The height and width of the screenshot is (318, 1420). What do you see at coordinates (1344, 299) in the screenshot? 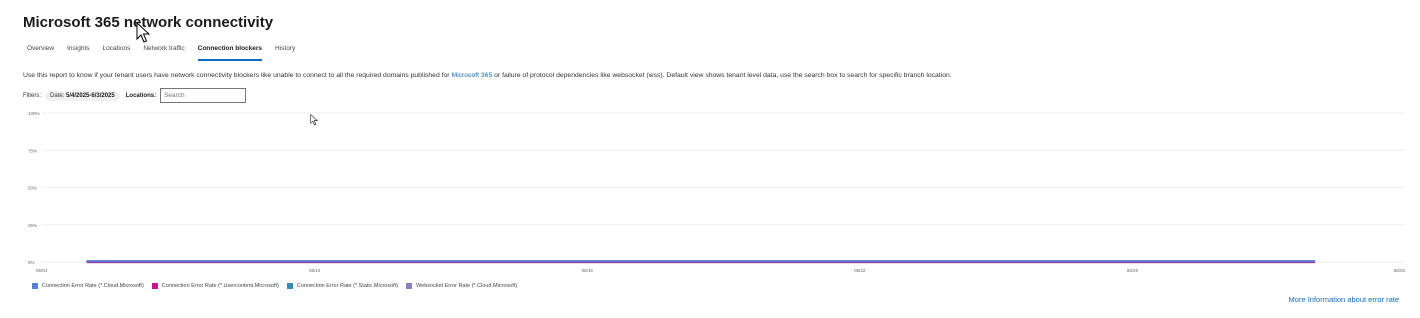
I see `more-info-error-rate-link: More Information about error rate` at bounding box center [1344, 299].